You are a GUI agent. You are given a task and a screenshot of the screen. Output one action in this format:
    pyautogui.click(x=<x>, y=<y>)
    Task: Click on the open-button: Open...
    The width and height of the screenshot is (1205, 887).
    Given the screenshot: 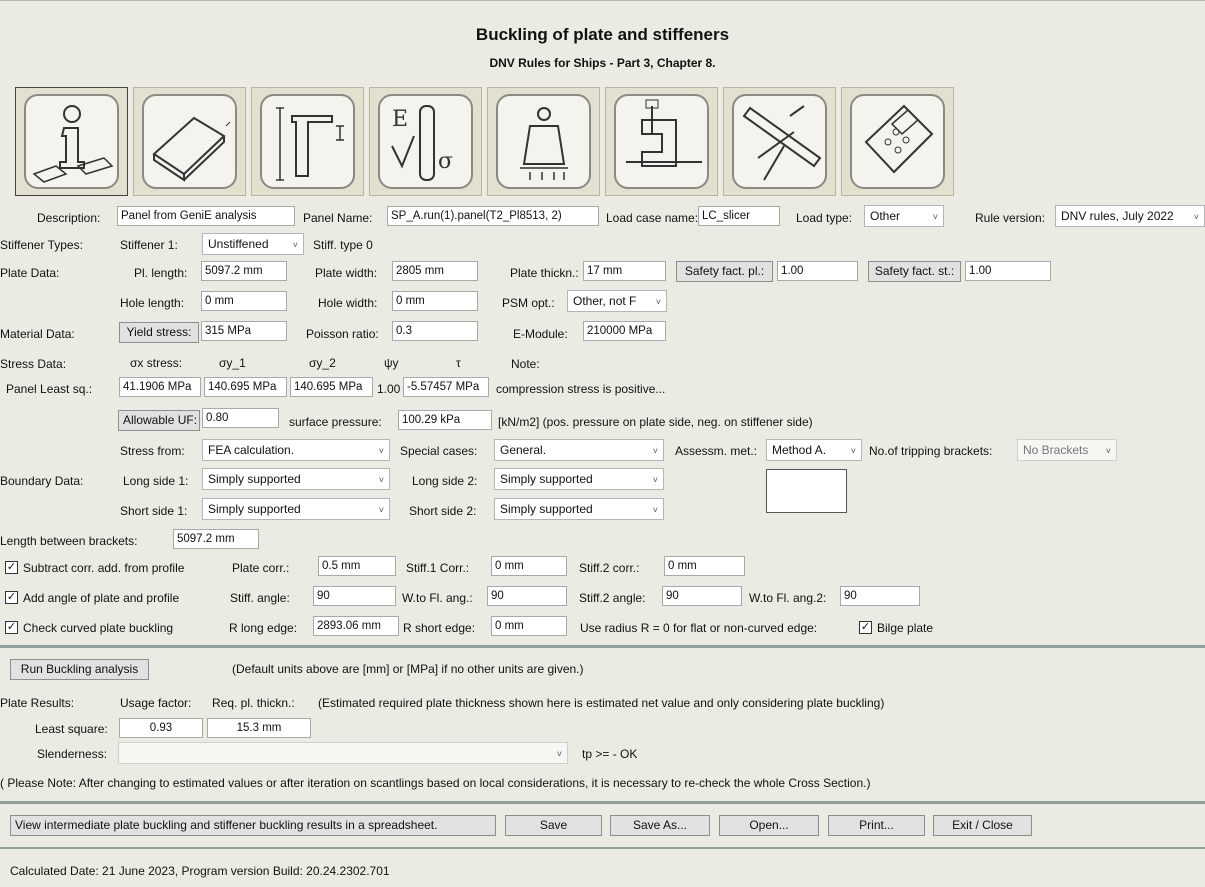 What is the action you would take?
    pyautogui.click(x=769, y=825)
    